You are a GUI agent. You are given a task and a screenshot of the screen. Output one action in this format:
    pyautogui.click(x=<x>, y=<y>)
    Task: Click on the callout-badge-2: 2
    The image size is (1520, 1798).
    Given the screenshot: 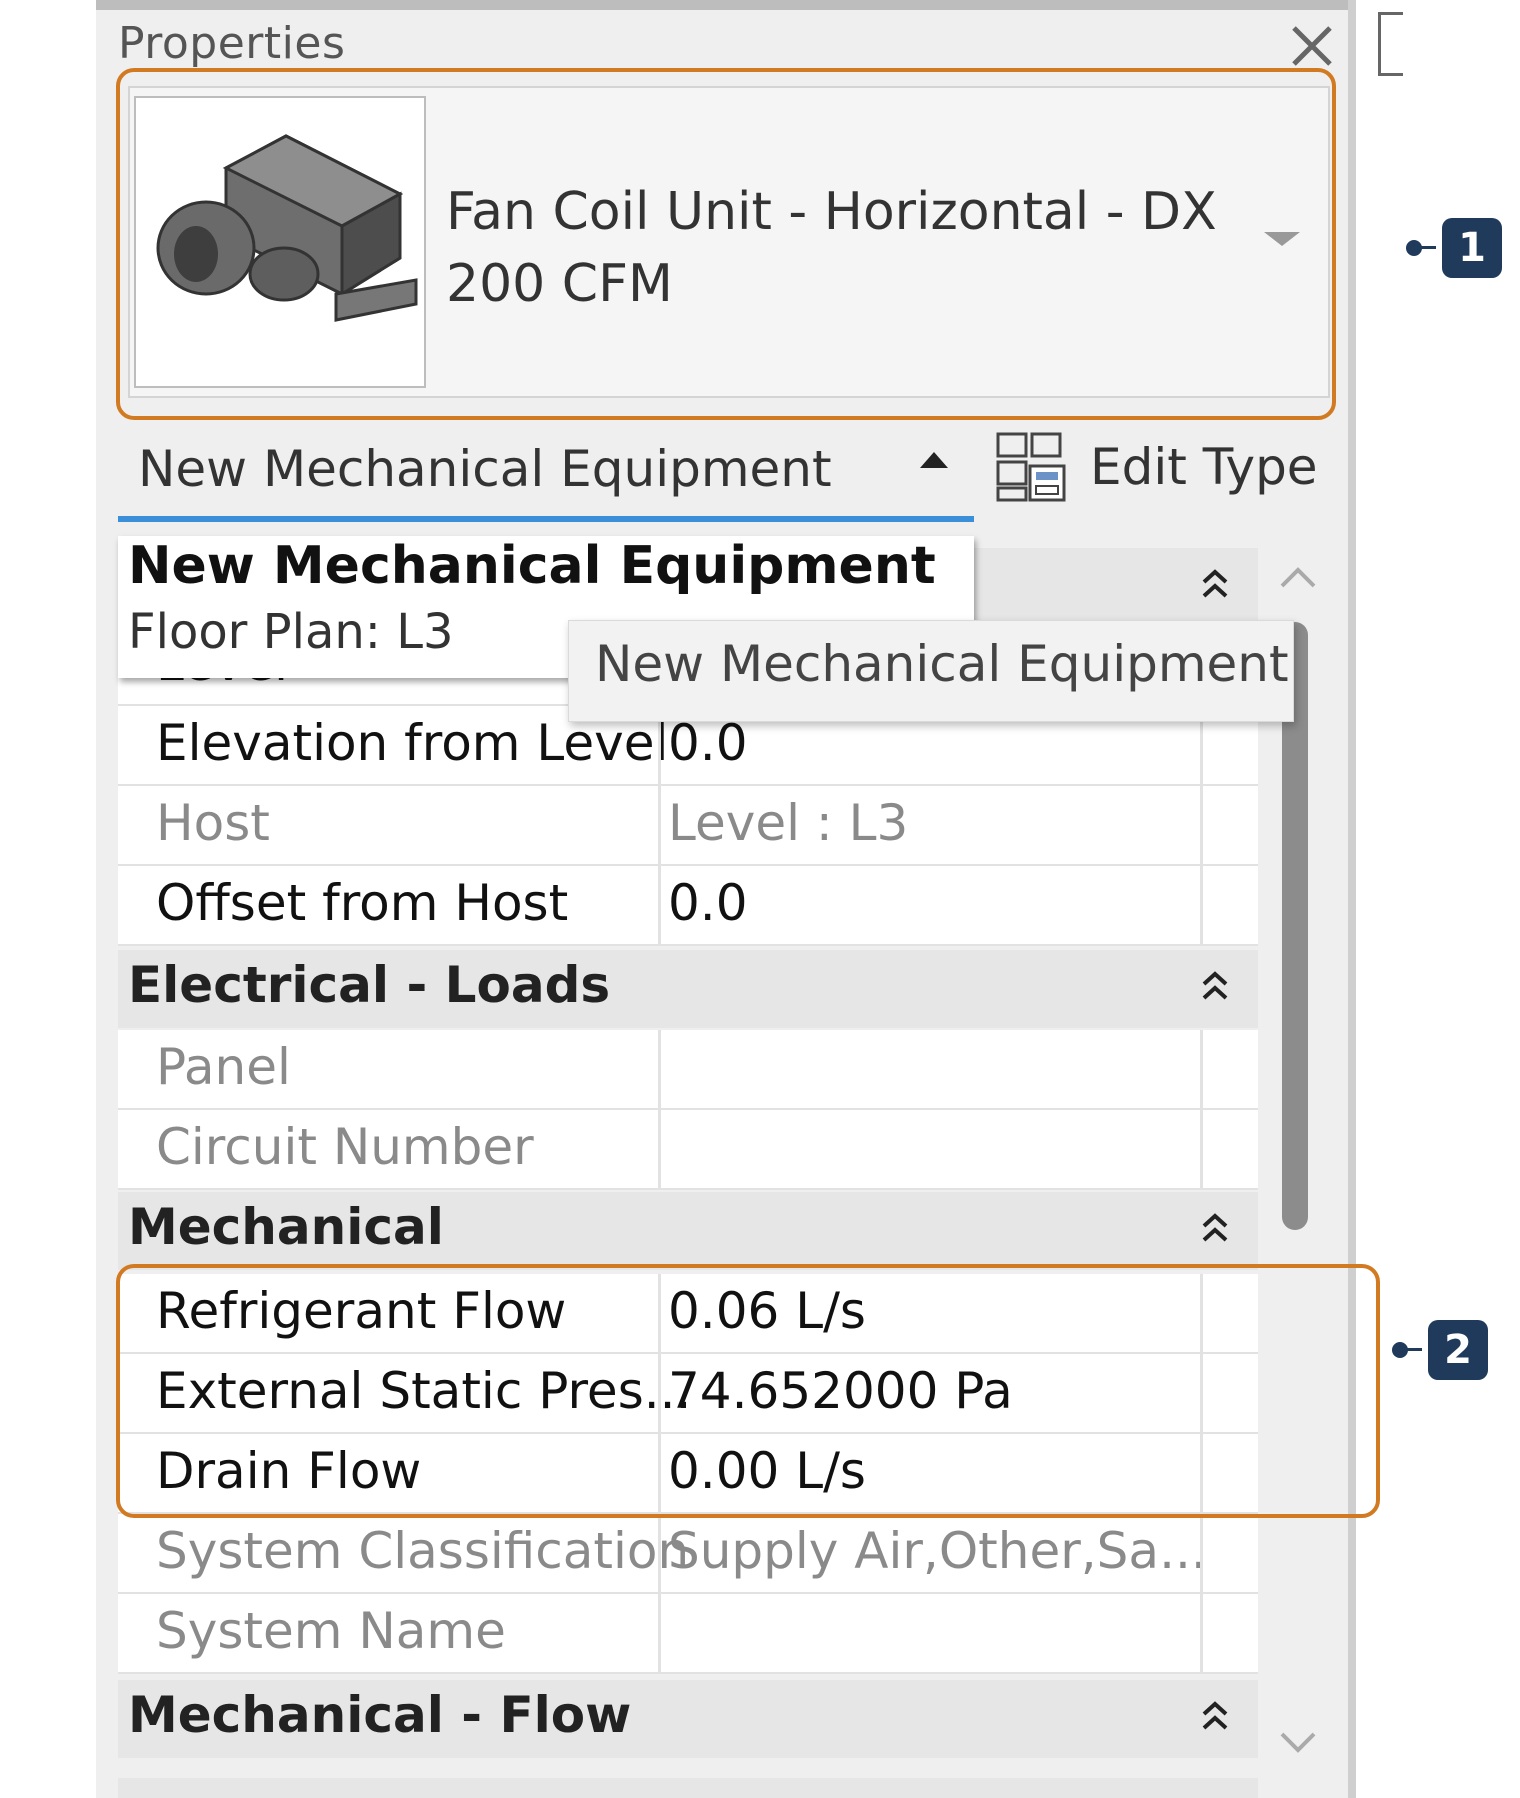 What is the action you would take?
    pyautogui.click(x=1458, y=1350)
    